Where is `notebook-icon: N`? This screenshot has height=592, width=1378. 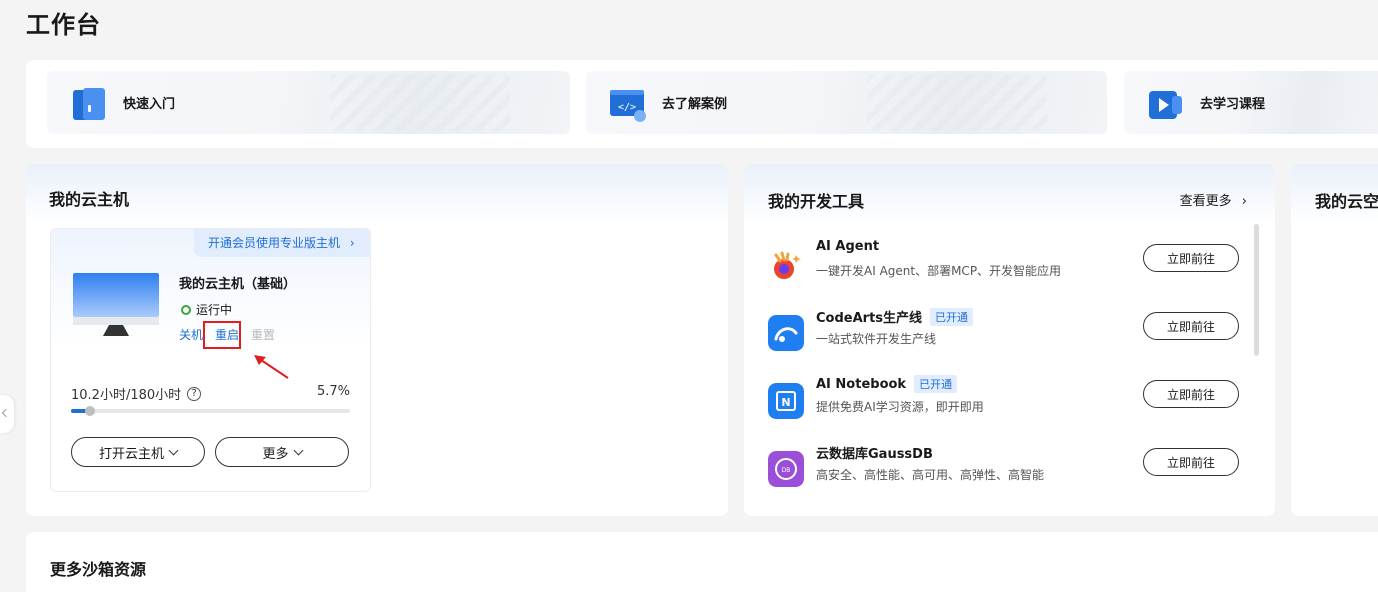 notebook-icon: N is located at coordinates (786, 401).